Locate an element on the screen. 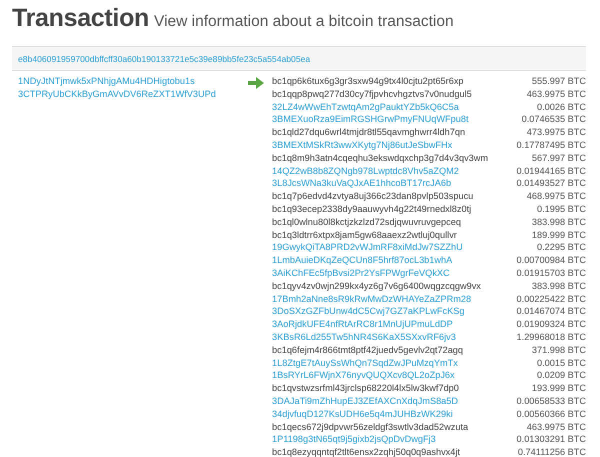  output-address-link: 3AoRjdkUFE4nfRtArRC8r1MnUjUPmuLdDP is located at coordinates (362, 324).